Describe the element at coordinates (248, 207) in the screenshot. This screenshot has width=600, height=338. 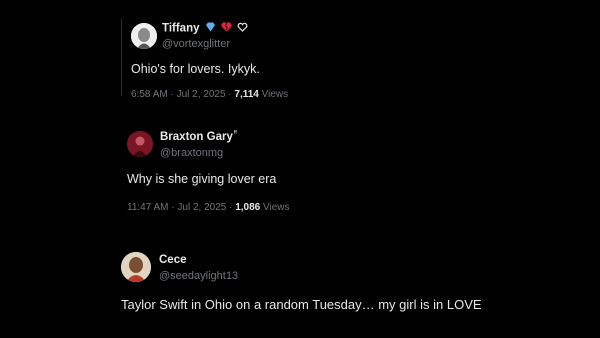
I see `views-count: 1,086` at that location.